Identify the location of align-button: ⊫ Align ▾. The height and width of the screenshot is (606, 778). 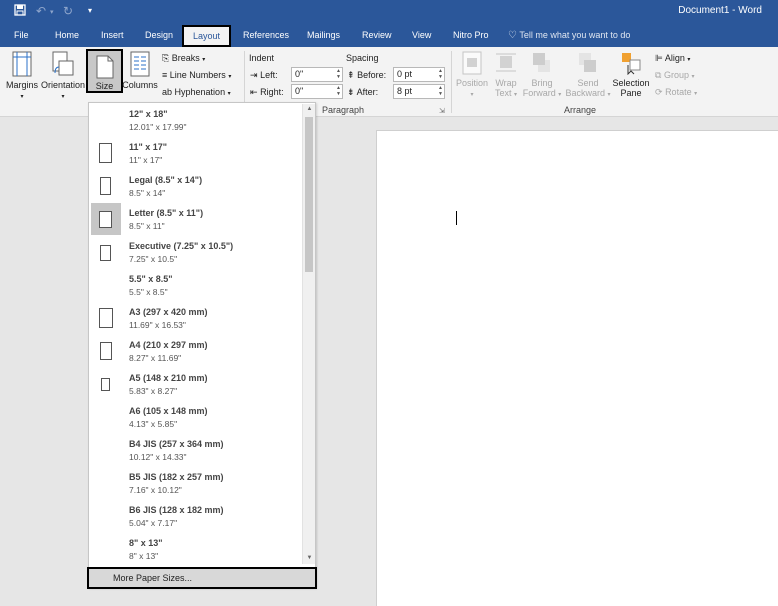
(672, 59).